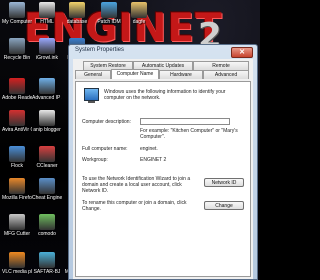  Describe the element at coordinates (93, 74) in the screenshot. I see `tab-general: General` at that location.